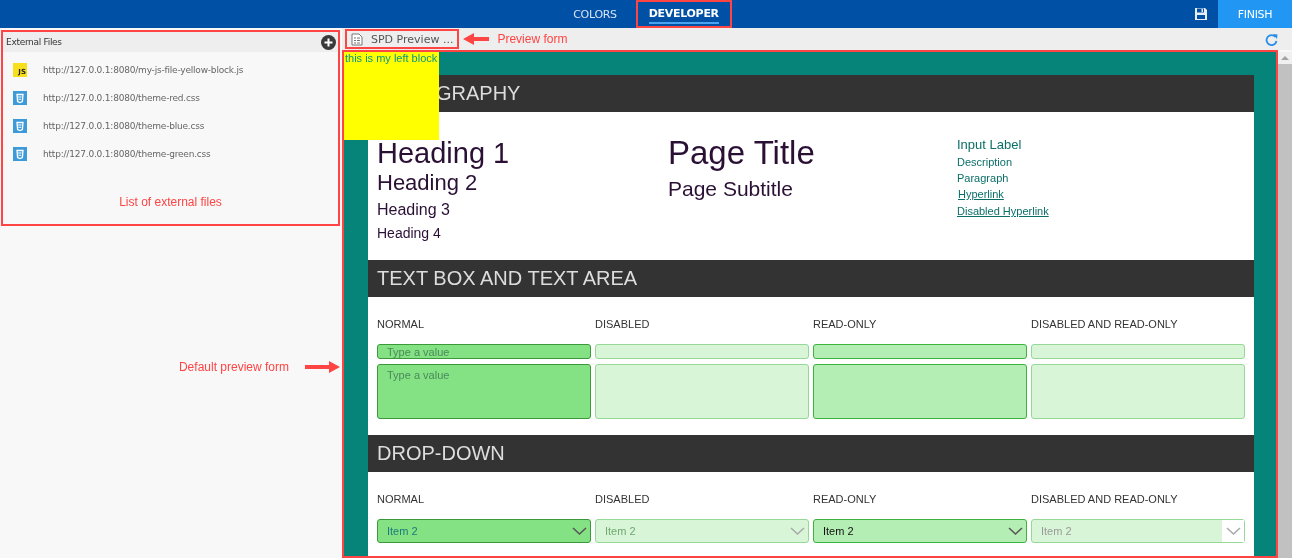  What do you see at coordinates (731, 189) in the screenshot?
I see `page-subtitle: Page Subtitle` at bounding box center [731, 189].